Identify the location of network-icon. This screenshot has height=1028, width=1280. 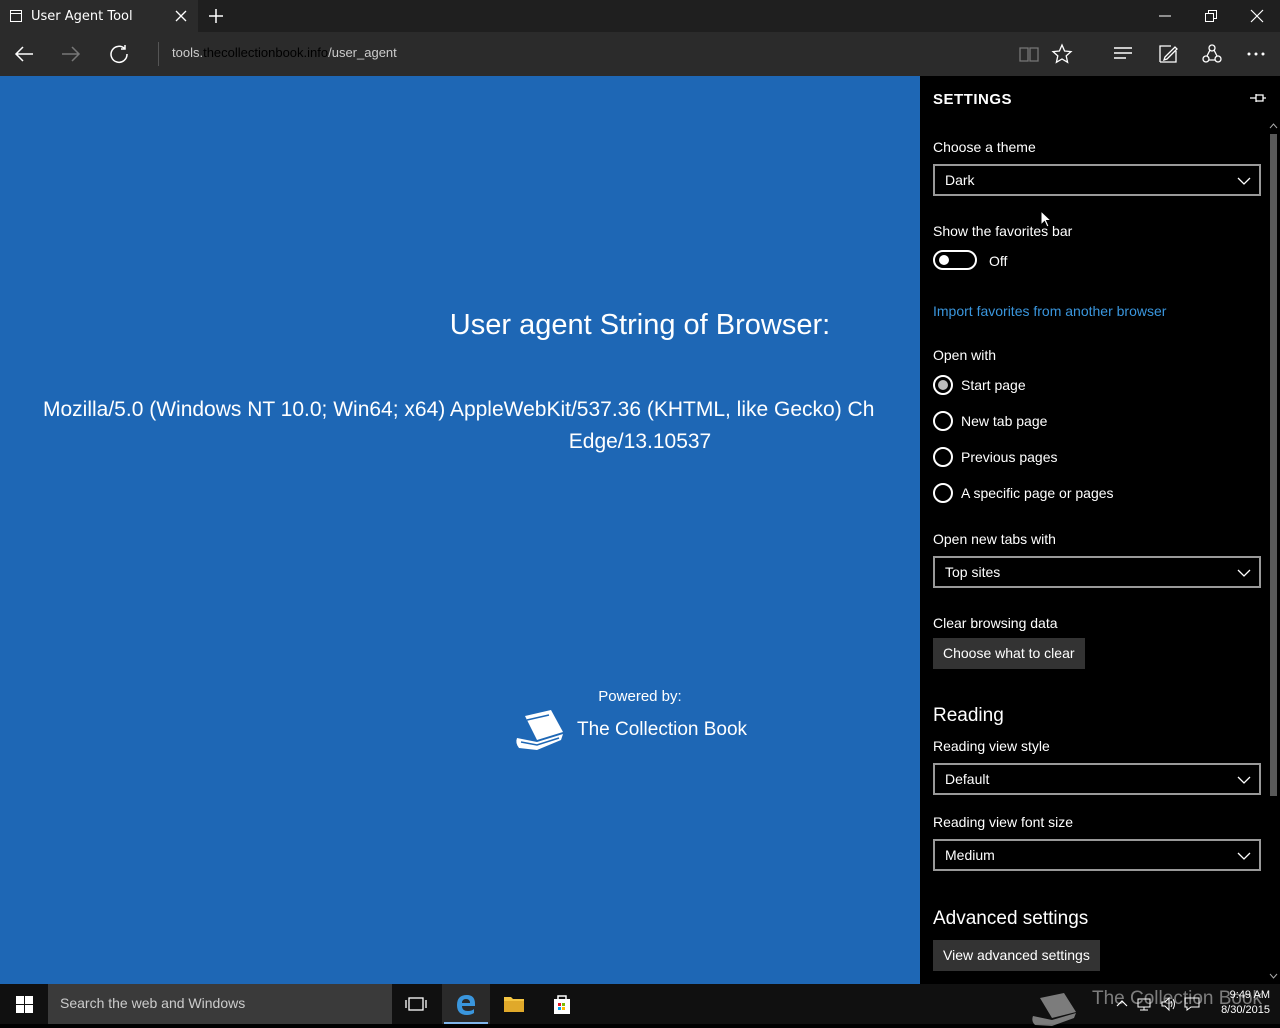
(1144, 1004).